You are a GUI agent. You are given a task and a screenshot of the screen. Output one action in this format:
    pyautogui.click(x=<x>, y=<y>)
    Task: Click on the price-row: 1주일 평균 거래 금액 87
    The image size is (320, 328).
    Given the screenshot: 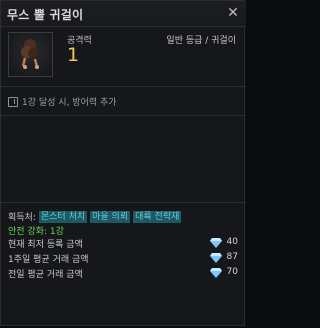 What is the action you would take?
    pyautogui.click(x=123, y=258)
    